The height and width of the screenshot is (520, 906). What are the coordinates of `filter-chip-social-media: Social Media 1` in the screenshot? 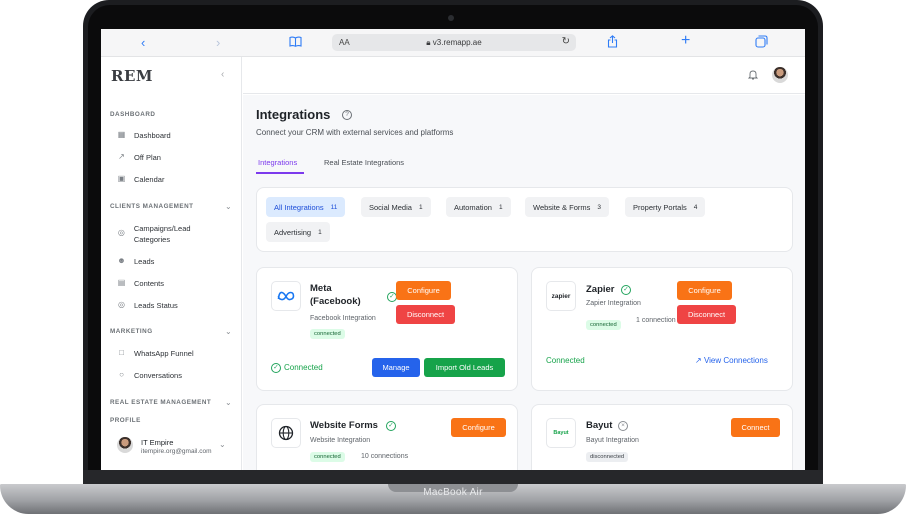 It's located at (396, 207).